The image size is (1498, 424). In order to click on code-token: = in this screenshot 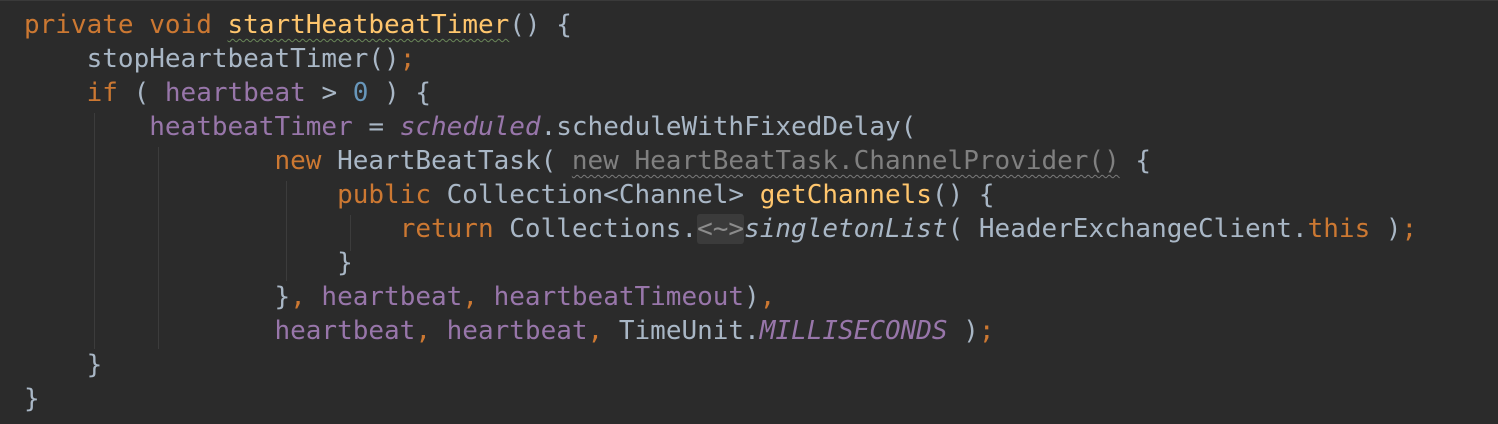, I will do `click(376, 127)`.